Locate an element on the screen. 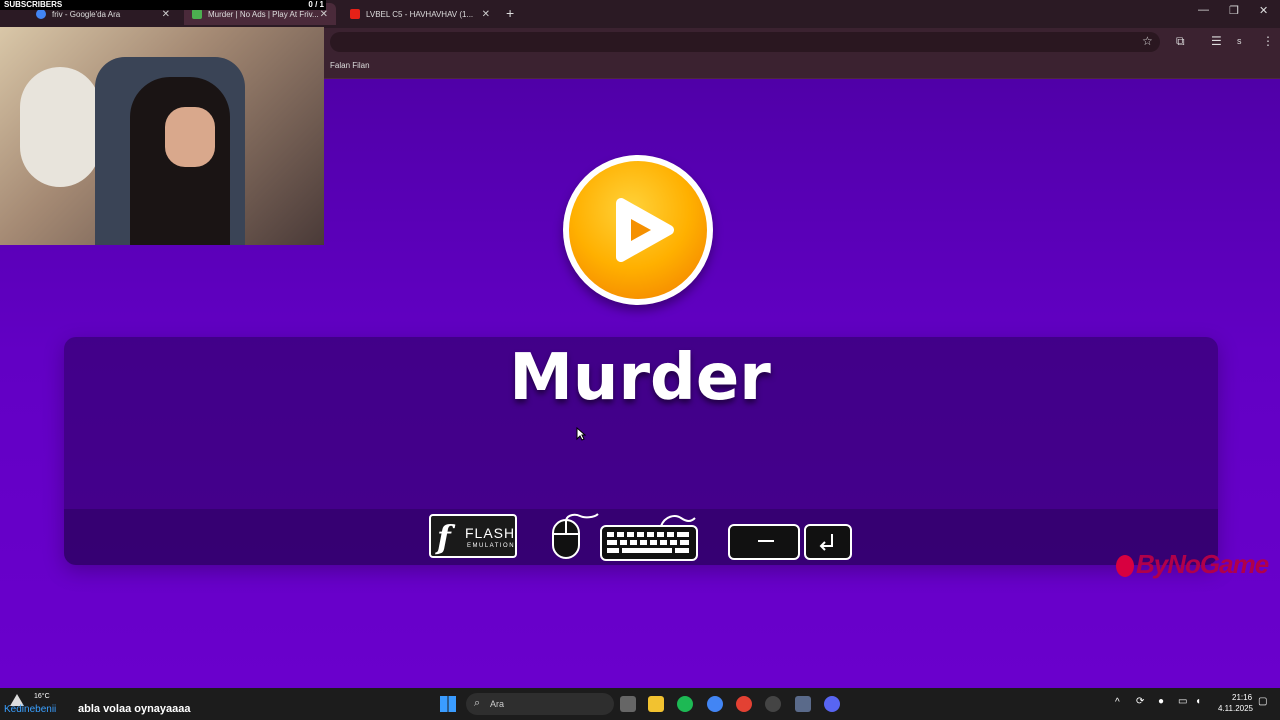 This screenshot has width=1280, height=720. clock-time: 21:16 is located at coordinates (1242, 697).